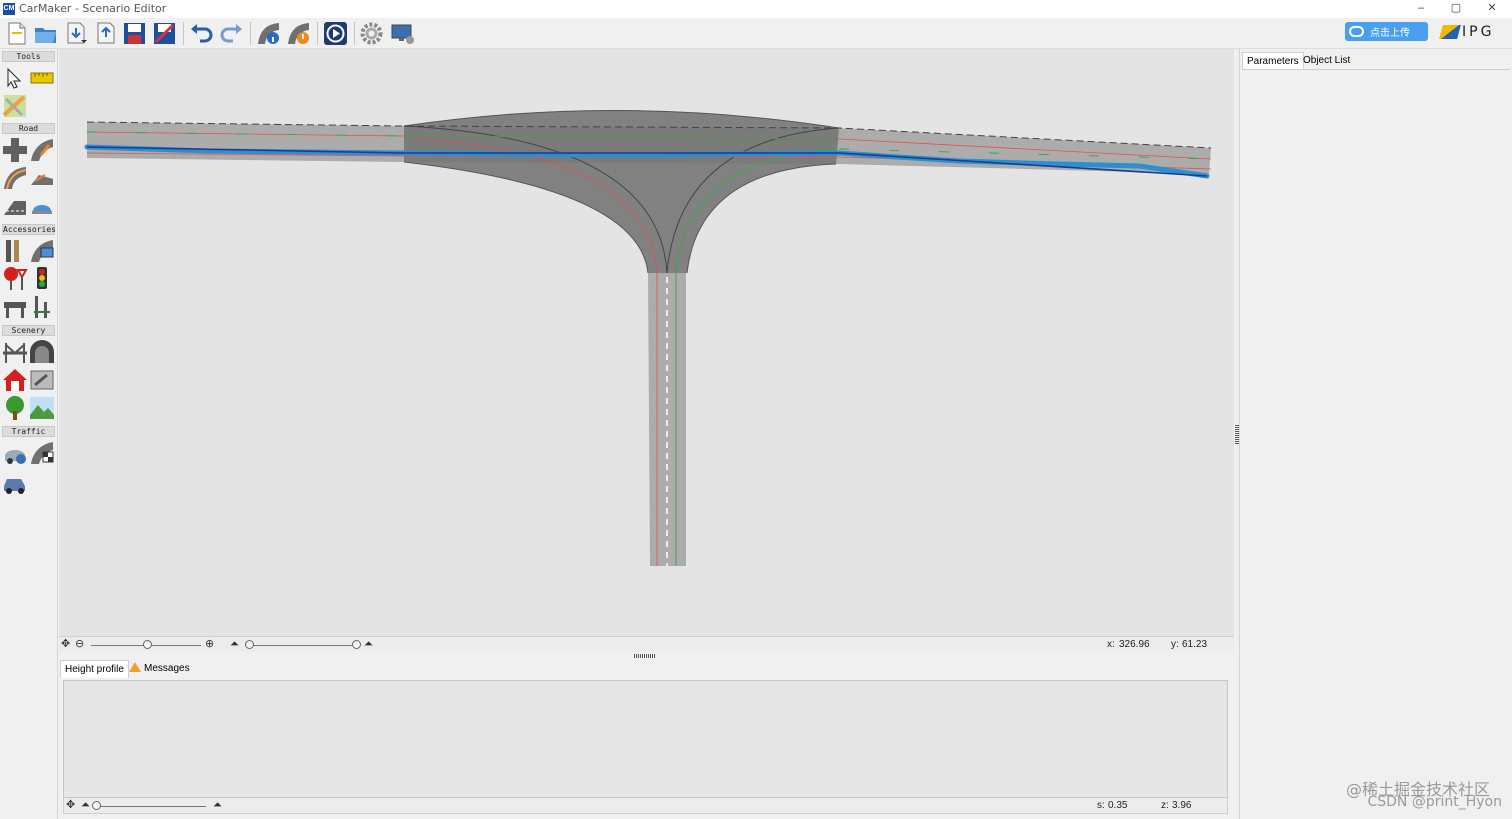 This screenshot has width=1512, height=819. I want to click on ipg-mark-icon, so click(1450, 32).